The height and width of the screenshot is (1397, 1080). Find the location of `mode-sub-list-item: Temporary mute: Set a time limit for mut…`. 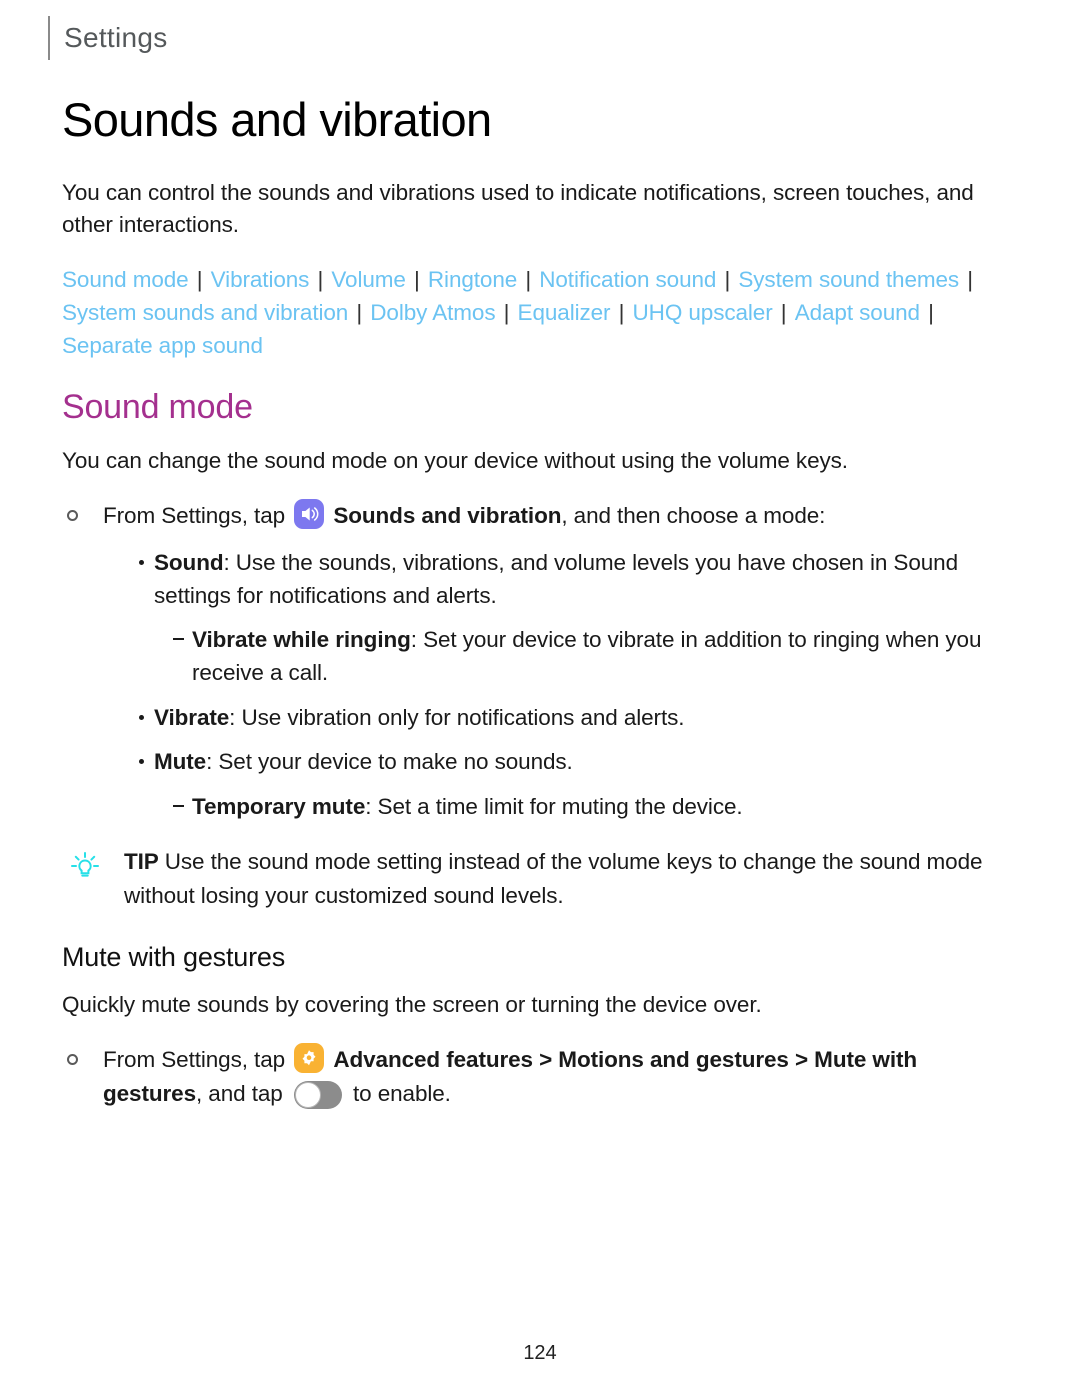

mode-sub-list-item: Temporary mute: Set a time limit for mut… is located at coordinates (537, 807).